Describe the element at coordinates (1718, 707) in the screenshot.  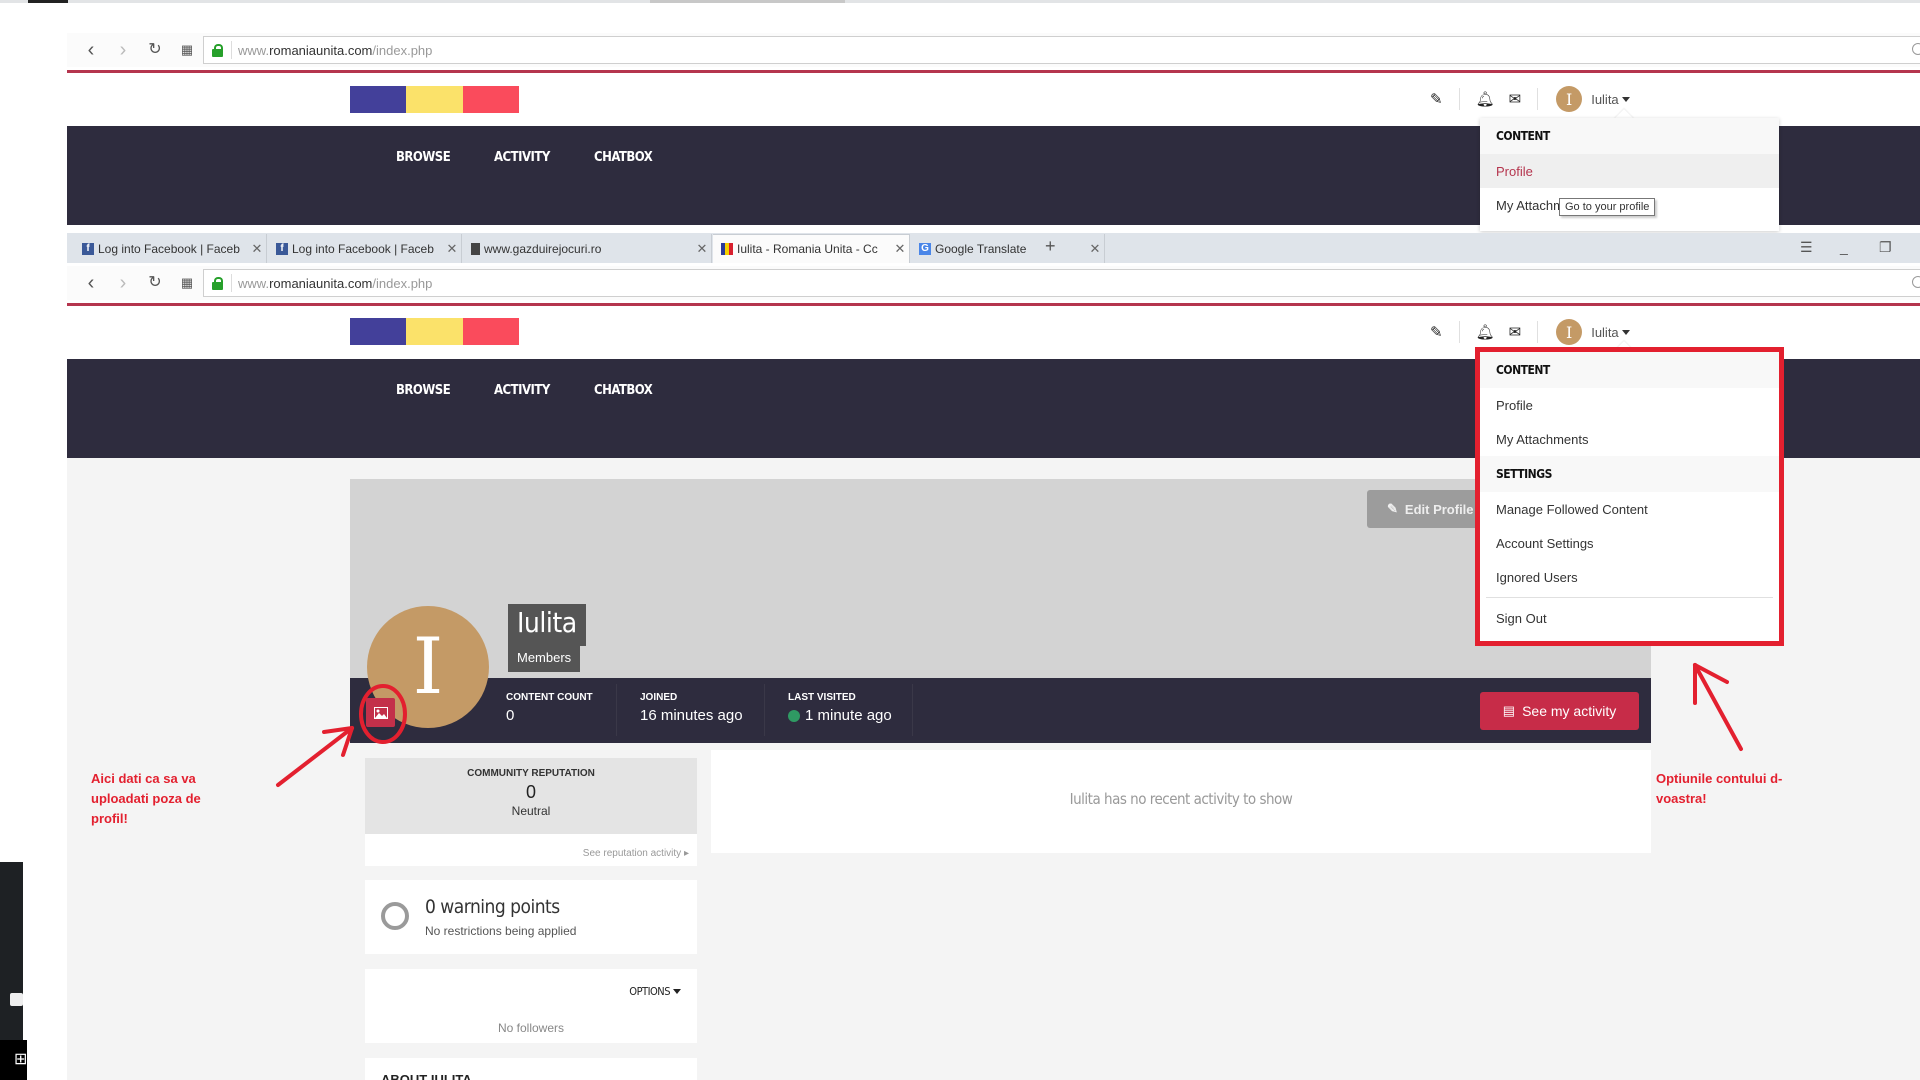
I see `annotation-arrow-right` at that location.